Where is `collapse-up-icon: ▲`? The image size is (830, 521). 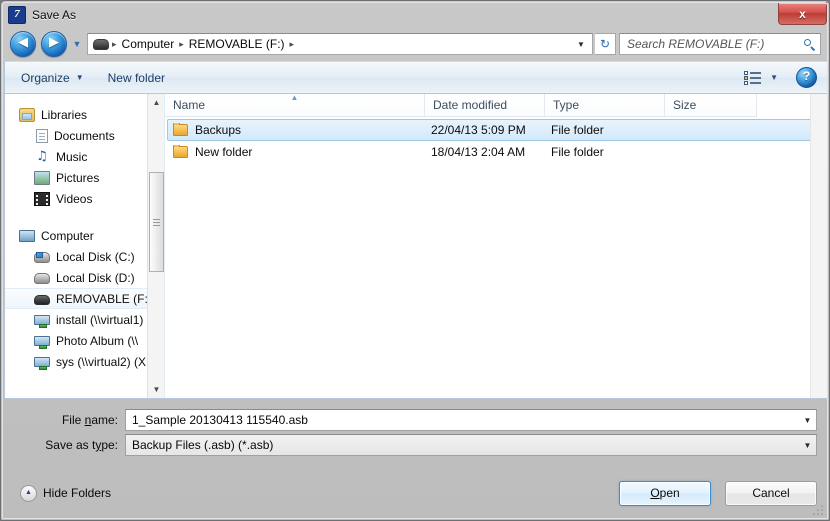 collapse-up-icon: ▲ is located at coordinates (28, 493).